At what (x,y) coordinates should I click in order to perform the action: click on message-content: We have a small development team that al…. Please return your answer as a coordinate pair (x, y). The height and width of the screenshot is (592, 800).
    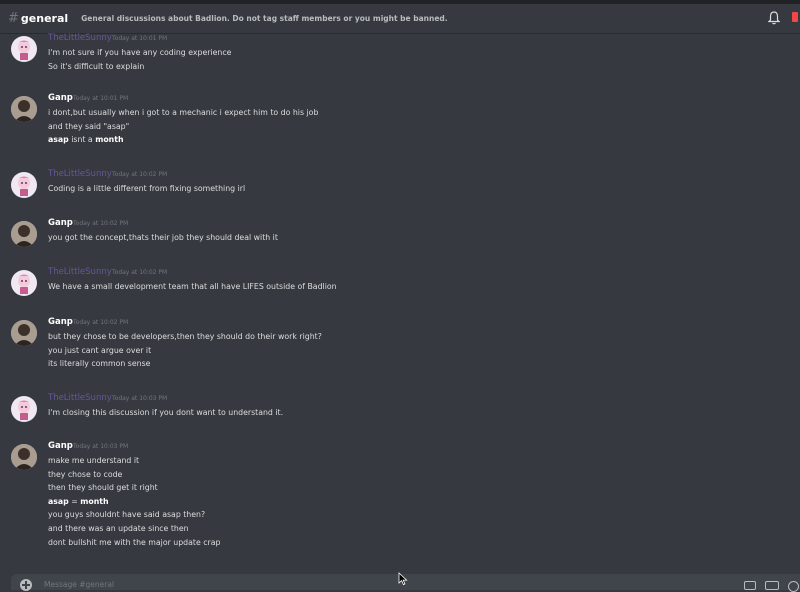
    Looking at the image, I should click on (192, 287).